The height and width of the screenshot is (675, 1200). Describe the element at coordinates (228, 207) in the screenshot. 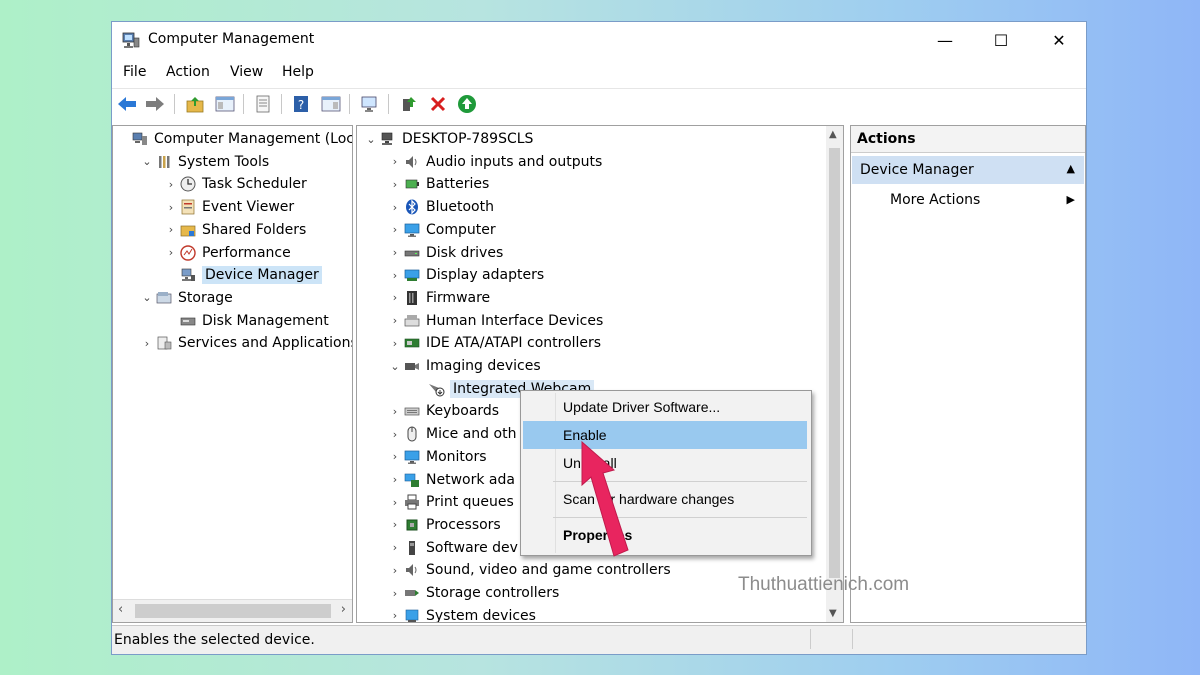

I see `left-tree-item: › Event Viewer` at that location.